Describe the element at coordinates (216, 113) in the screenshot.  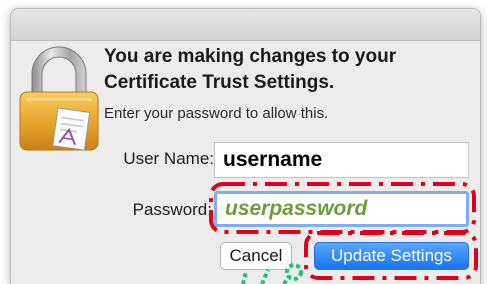
I see `dialog-subtext: Enter your password to allow this.` at that location.